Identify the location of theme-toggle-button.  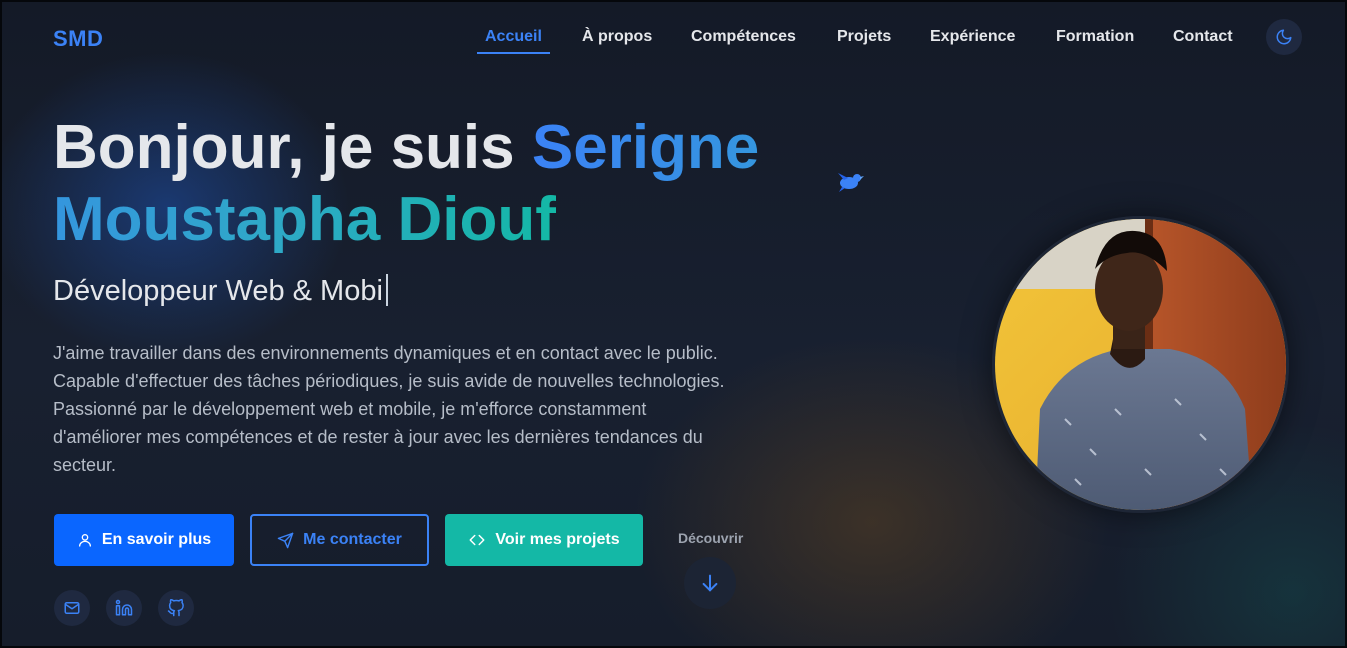
(1284, 37).